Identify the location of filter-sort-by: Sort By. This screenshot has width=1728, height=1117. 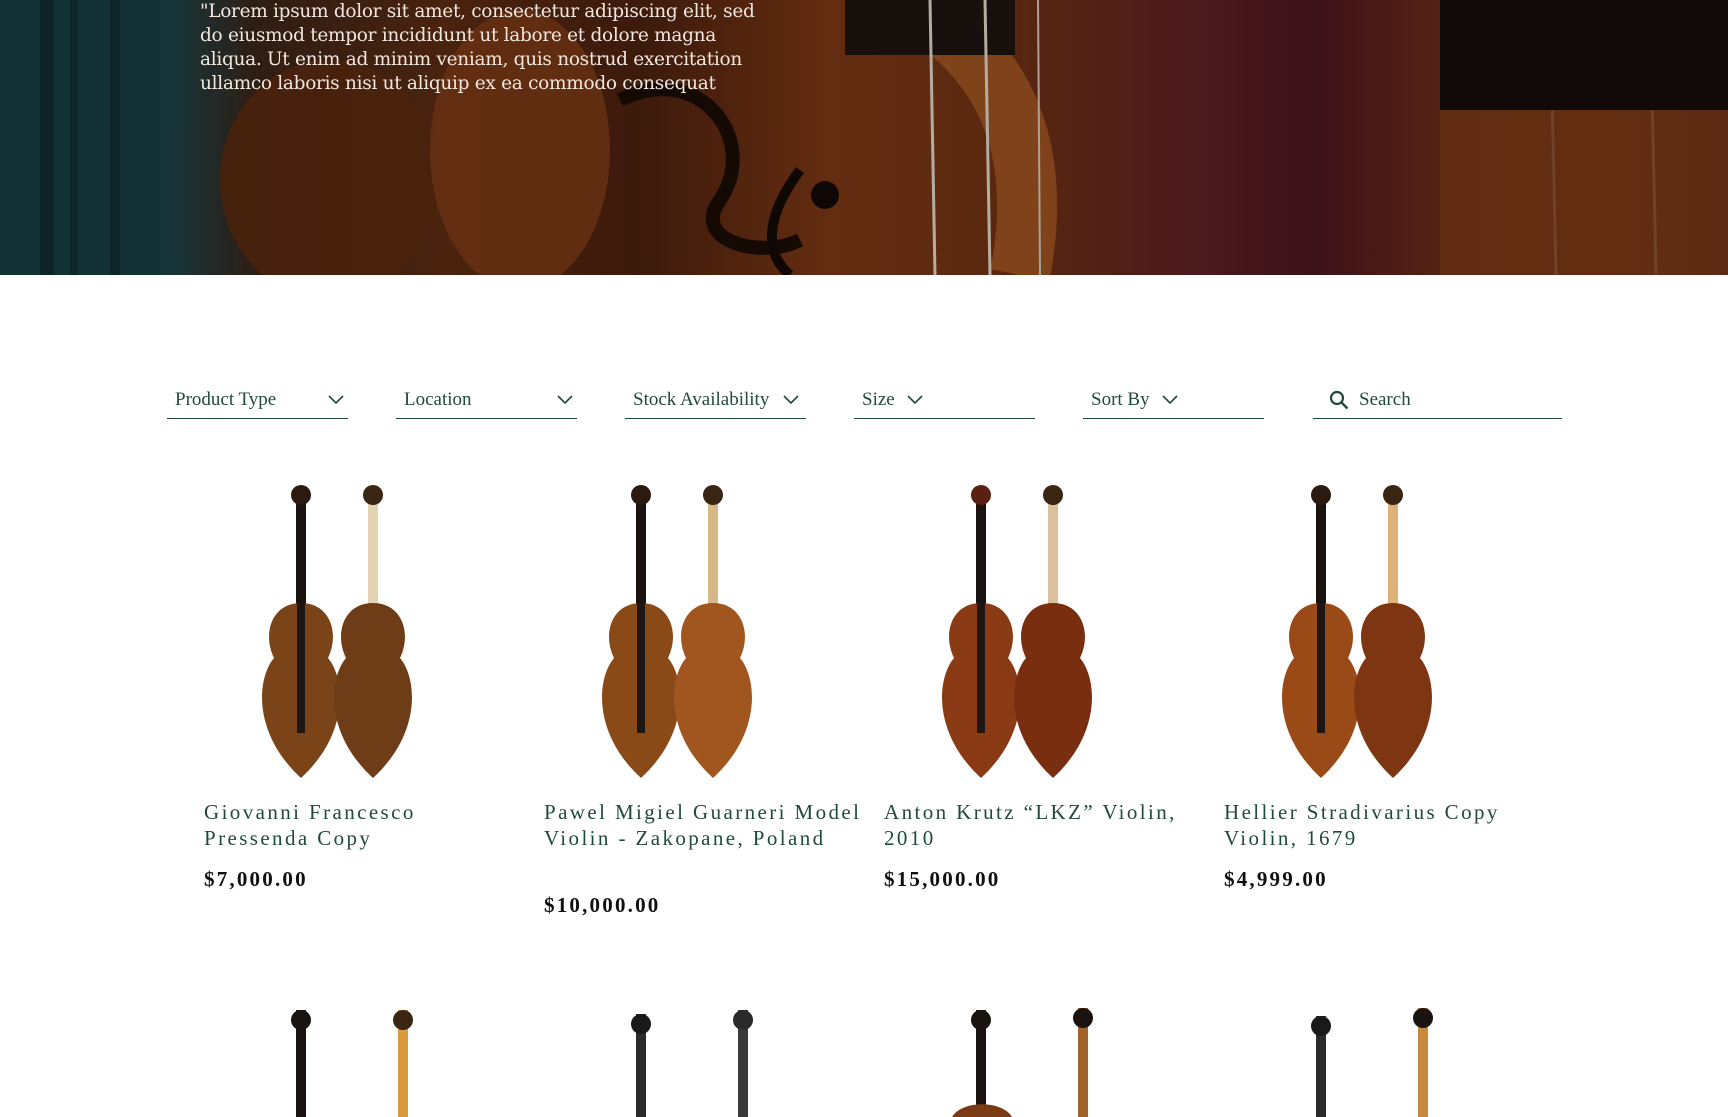
(1173, 399).